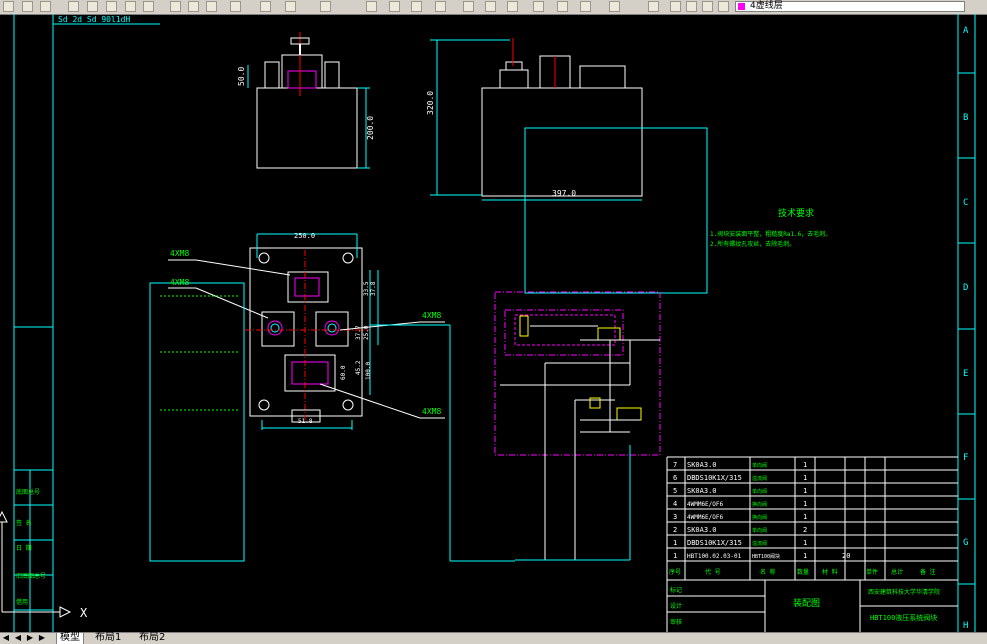 This screenshot has width=987, height=644. What do you see at coordinates (373, 288) in the screenshot?
I see `dim-text: 37.8` at bounding box center [373, 288].